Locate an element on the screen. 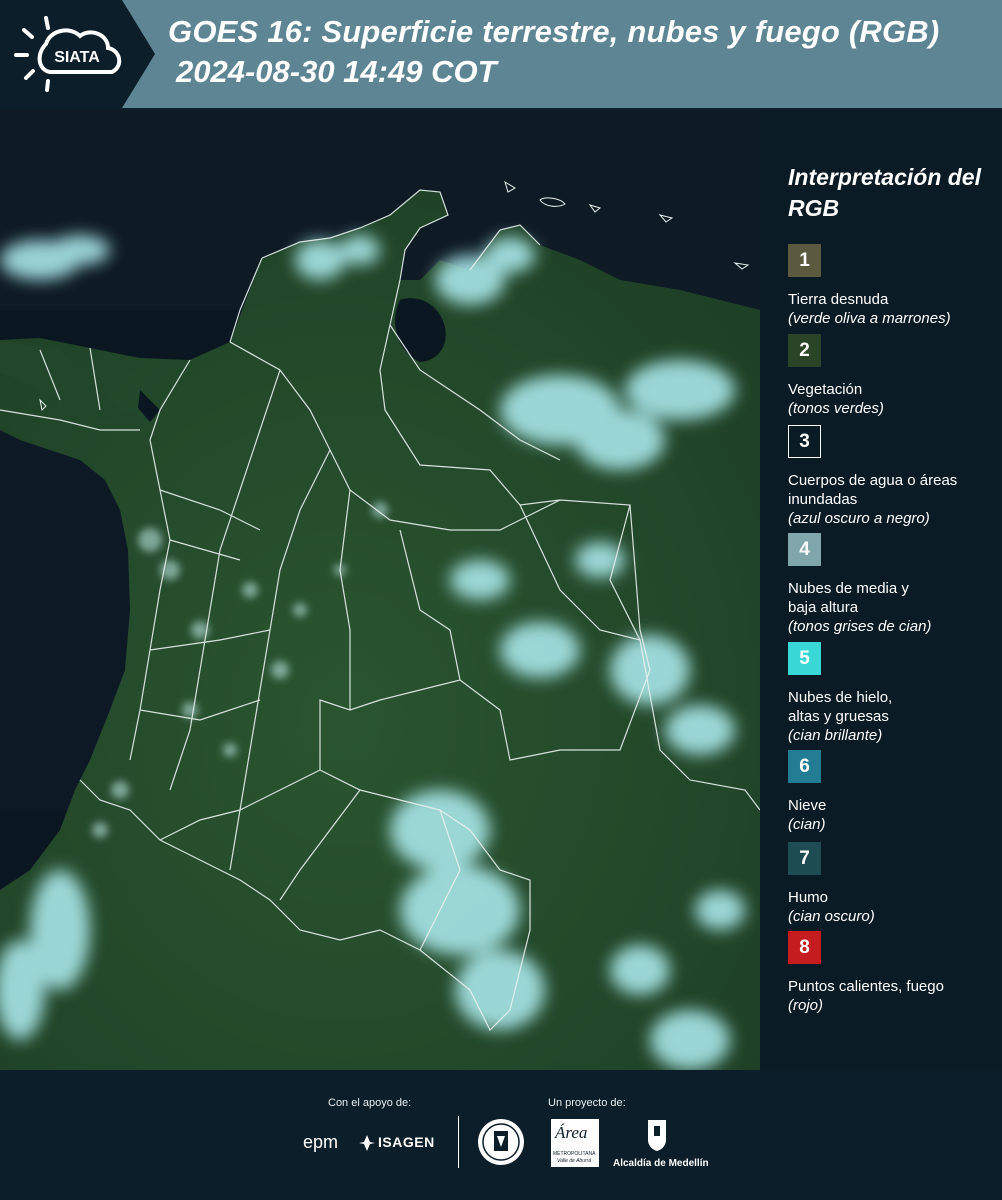  legend-note: (azul oscuro a negro) is located at coordinates (859, 518).